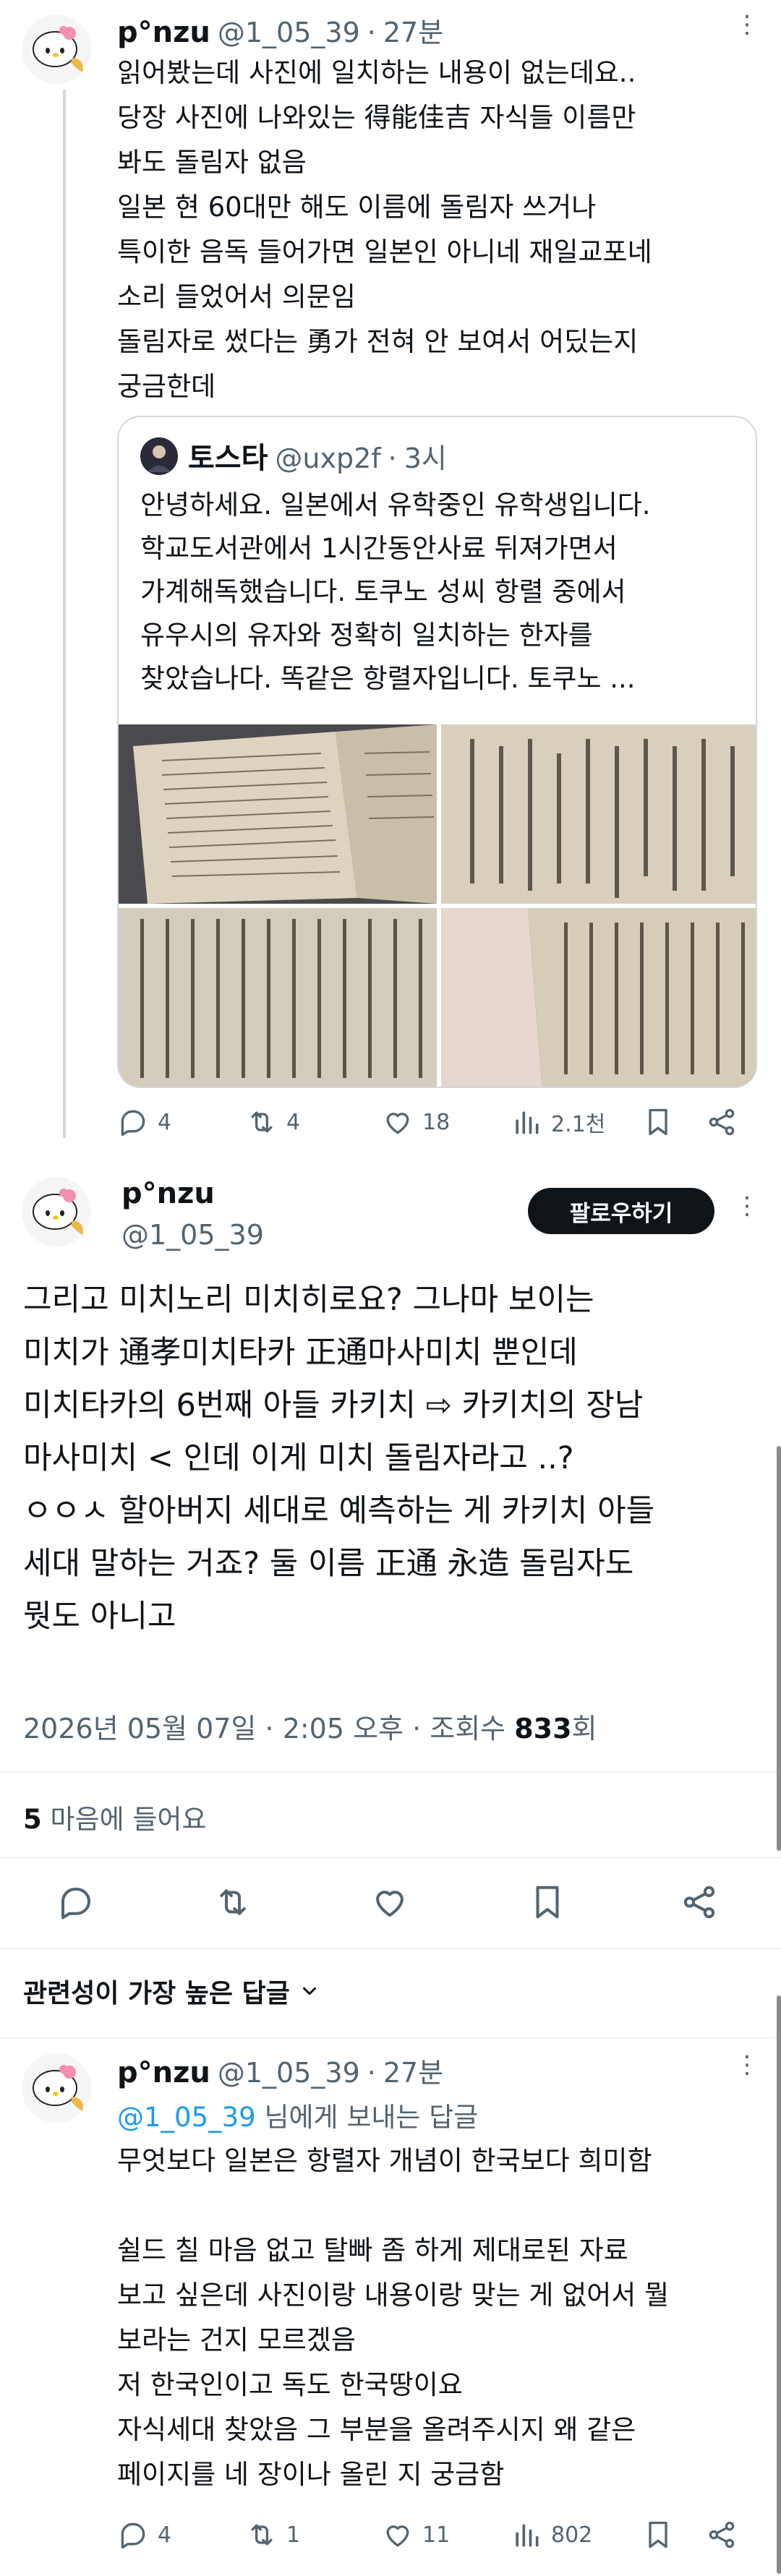 The height and width of the screenshot is (2576, 781). What do you see at coordinates (425, 458) in the screenshot?
I see `quote-timestamp: 3시` at bounding box center [425, 458].